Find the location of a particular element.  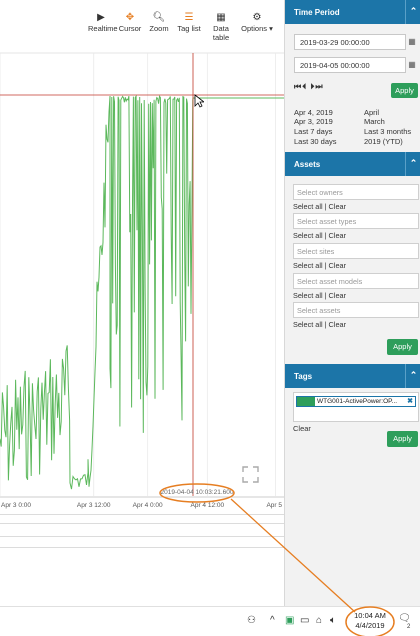

x-tick-label: Apr 4 0:00 is located at coordinates (148, 505).